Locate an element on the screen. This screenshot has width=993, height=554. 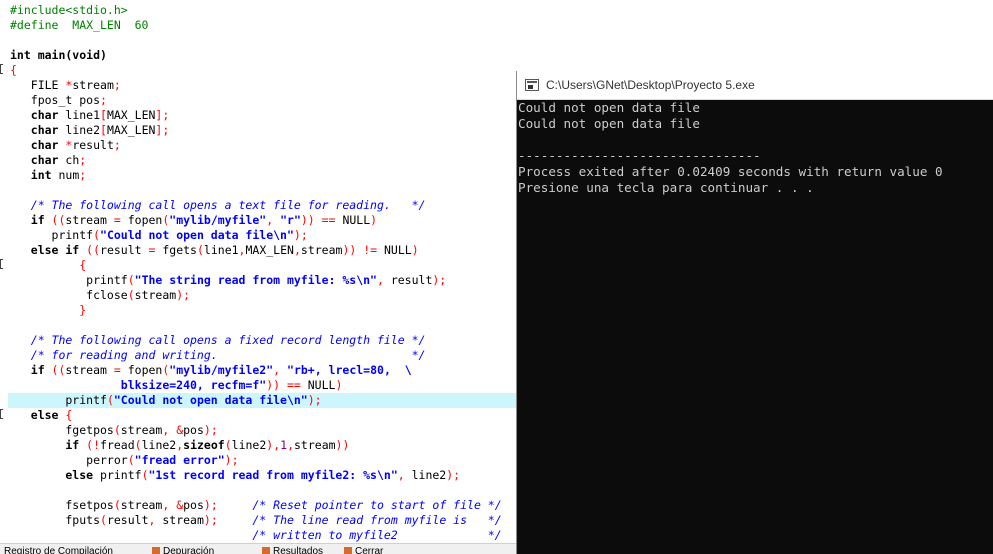
code-token: char is located at coordinates (38, 145).